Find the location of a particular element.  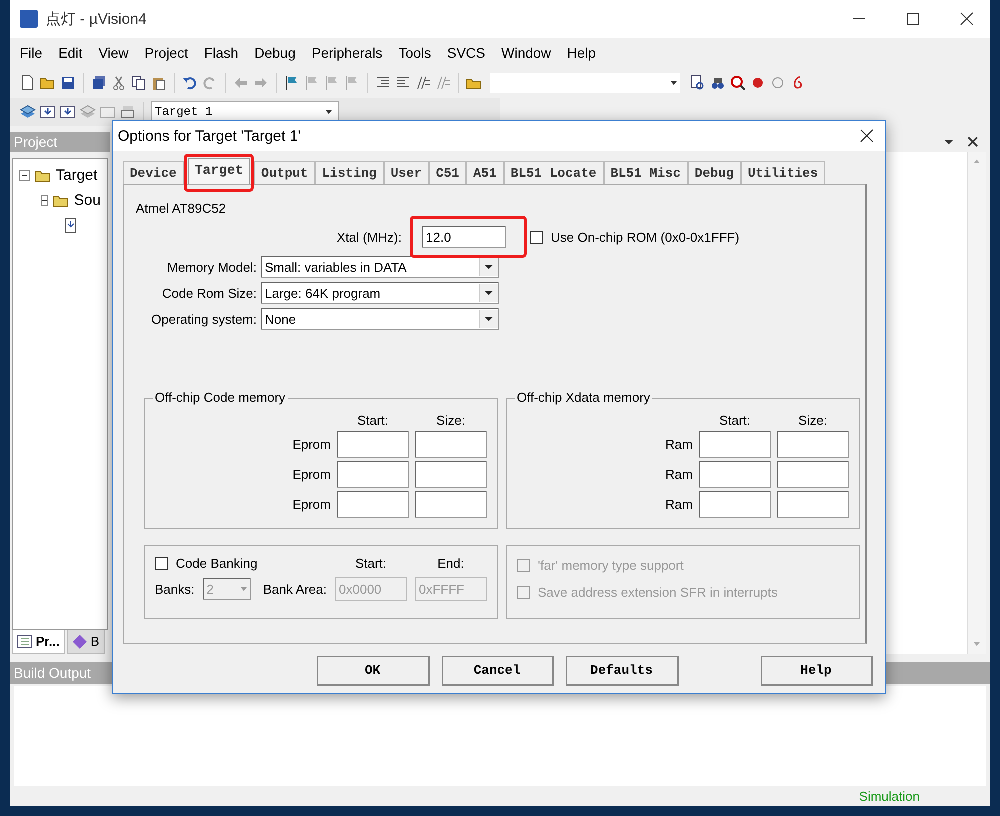

tab: BL51 Locate is located at coordinates (554, 172).